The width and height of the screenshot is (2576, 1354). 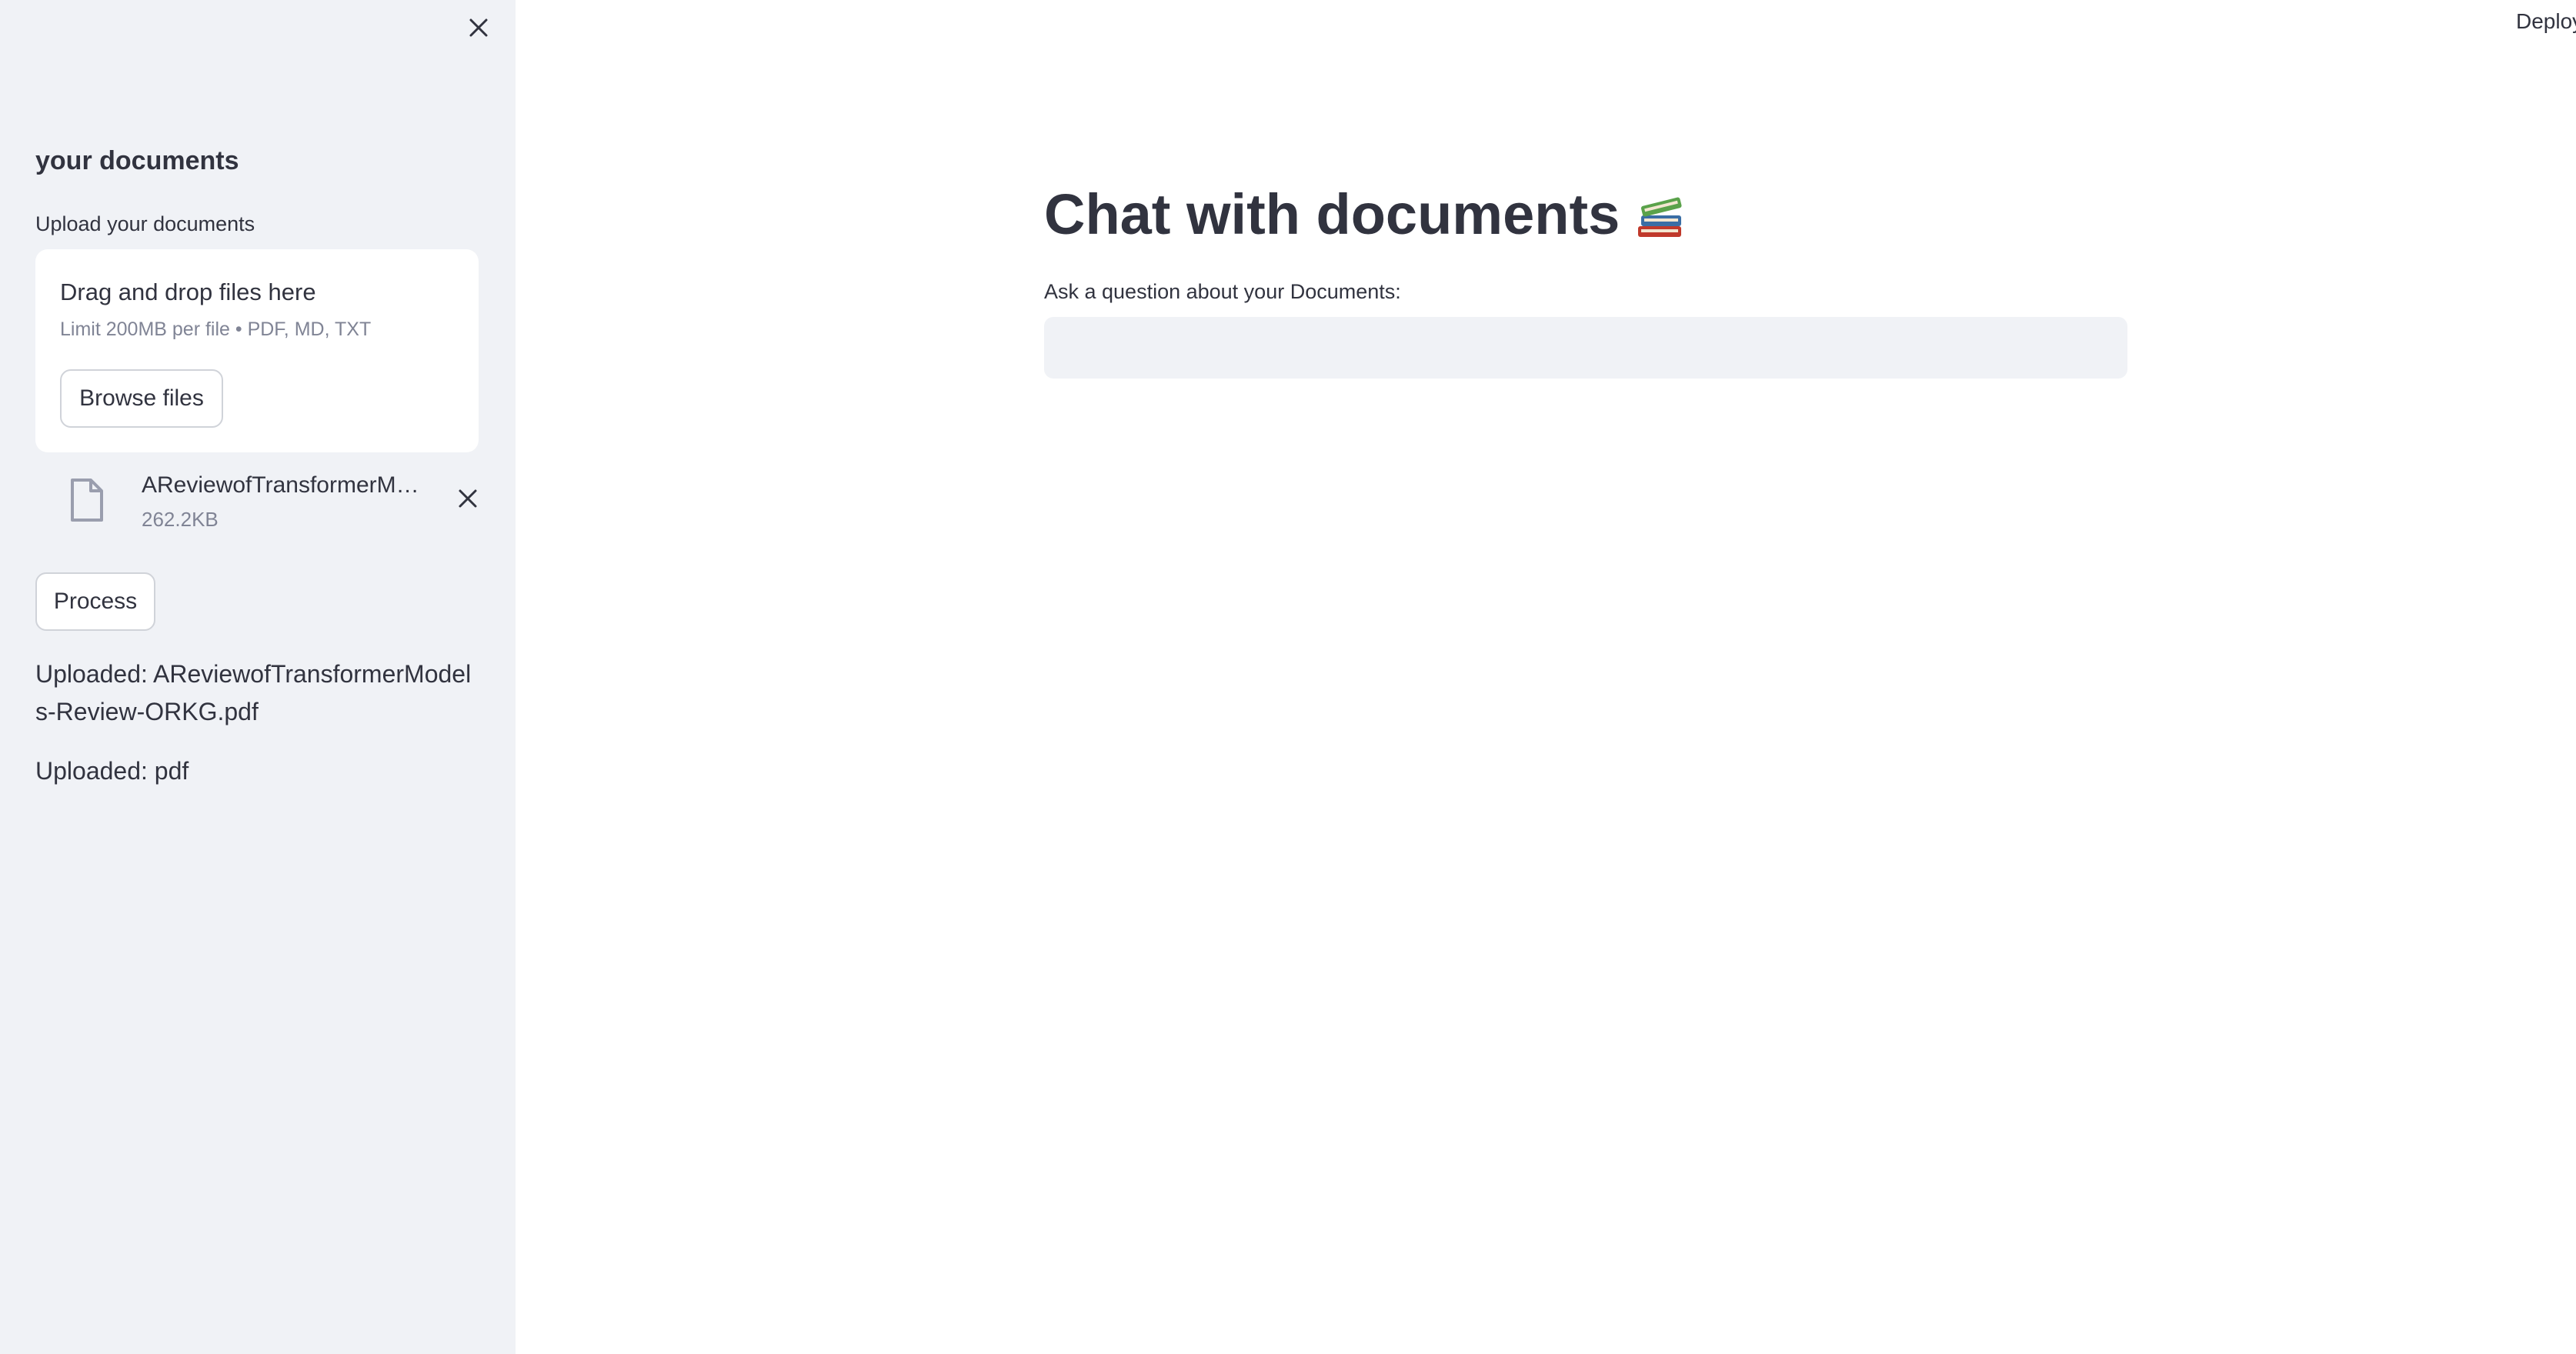 What do you see at coordinates (137, 160) in the screenshot?
I see `sidebar-heading: your documents` at bounding box center [137, 160].